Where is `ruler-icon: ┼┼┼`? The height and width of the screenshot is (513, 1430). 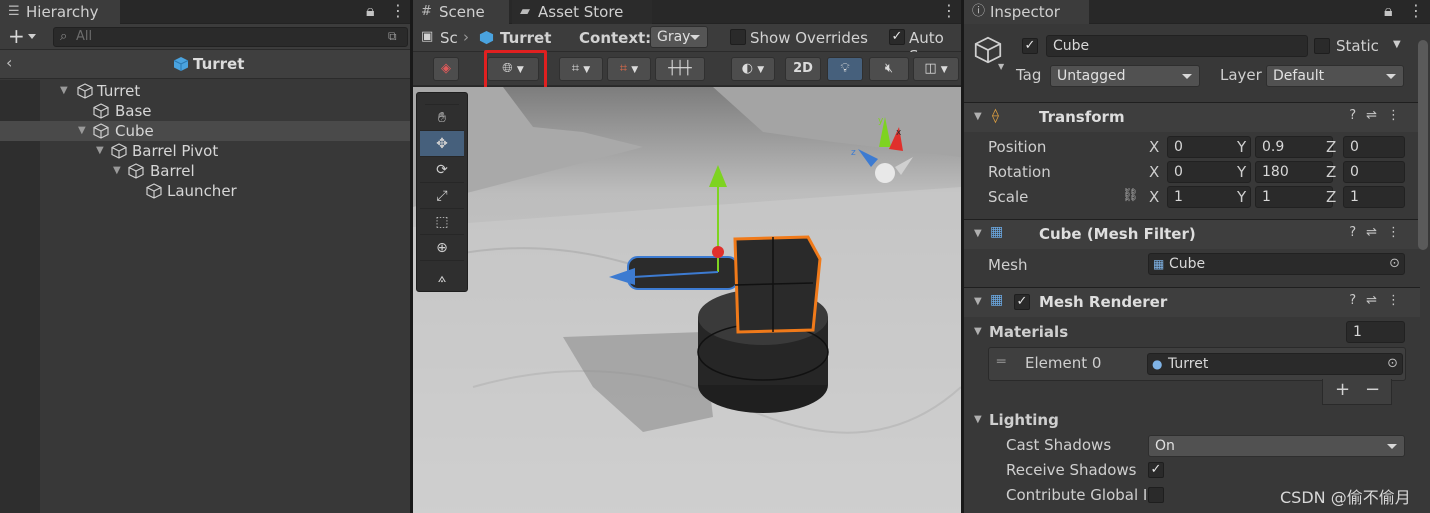
ruler-icon: ┼┼┼ is located at coordinates (680, 68).